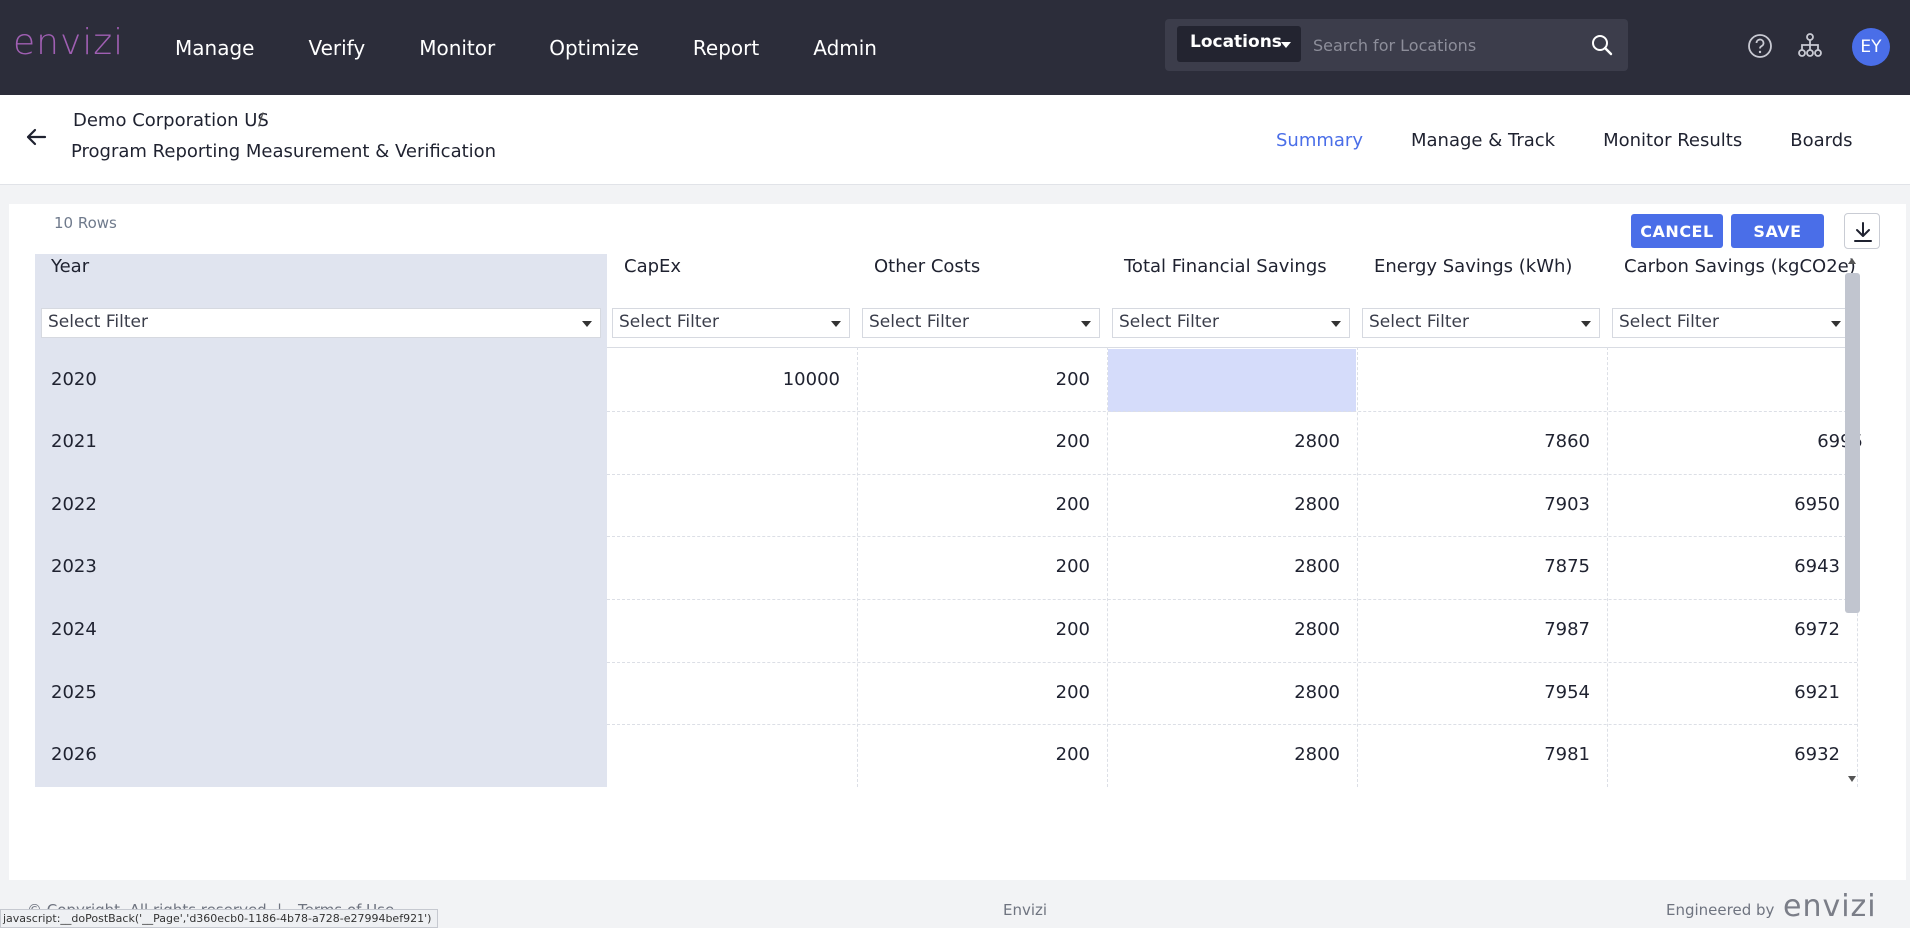  What do you see at coordinates (845, 48) in the screenshot?
I see `nav-admin: Admin` at bounding box center [845, 48].